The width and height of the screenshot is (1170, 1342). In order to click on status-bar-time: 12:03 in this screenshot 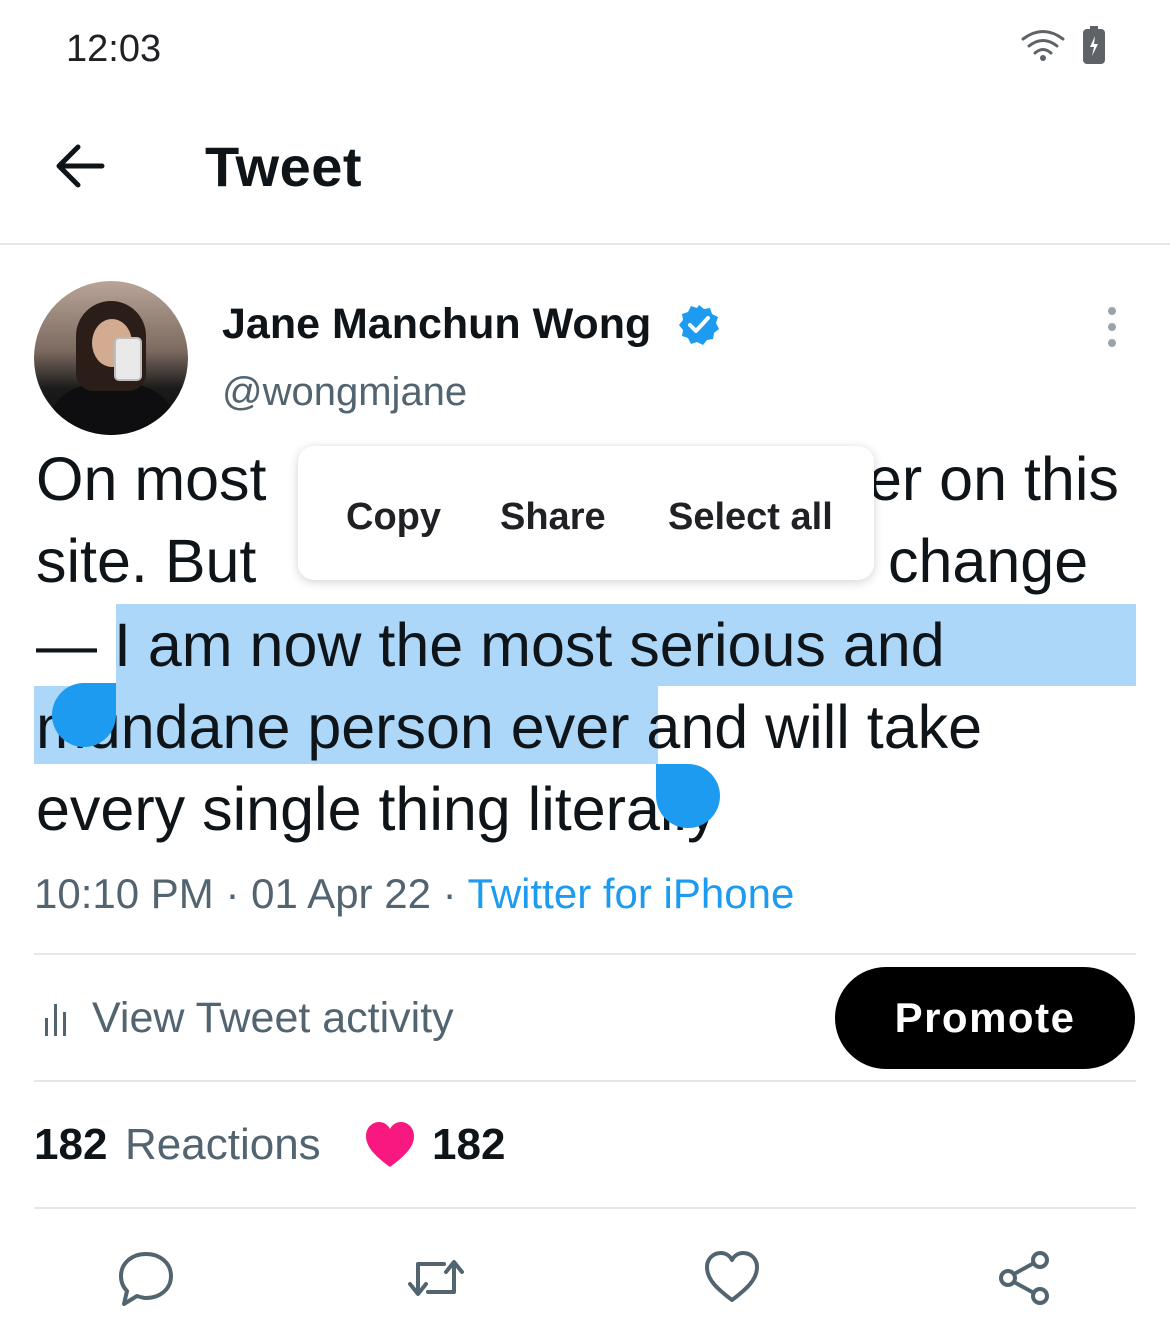, I will do `click(114, 49)`.